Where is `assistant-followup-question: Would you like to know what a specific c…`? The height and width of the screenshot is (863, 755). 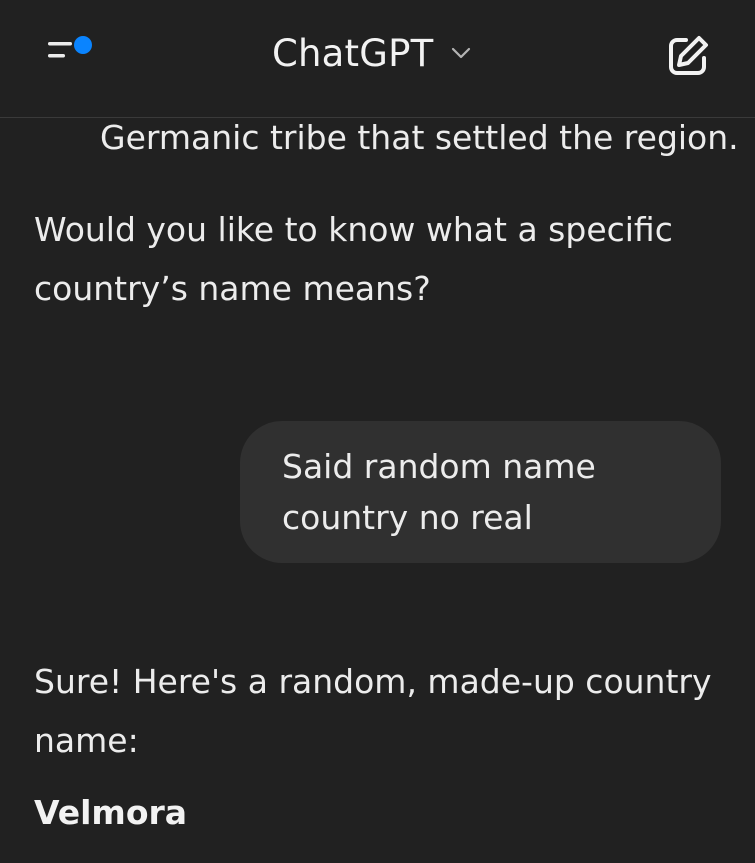 assistant-followup-question: Would you like to know what a specific c… is located at coordinates (353, 259).